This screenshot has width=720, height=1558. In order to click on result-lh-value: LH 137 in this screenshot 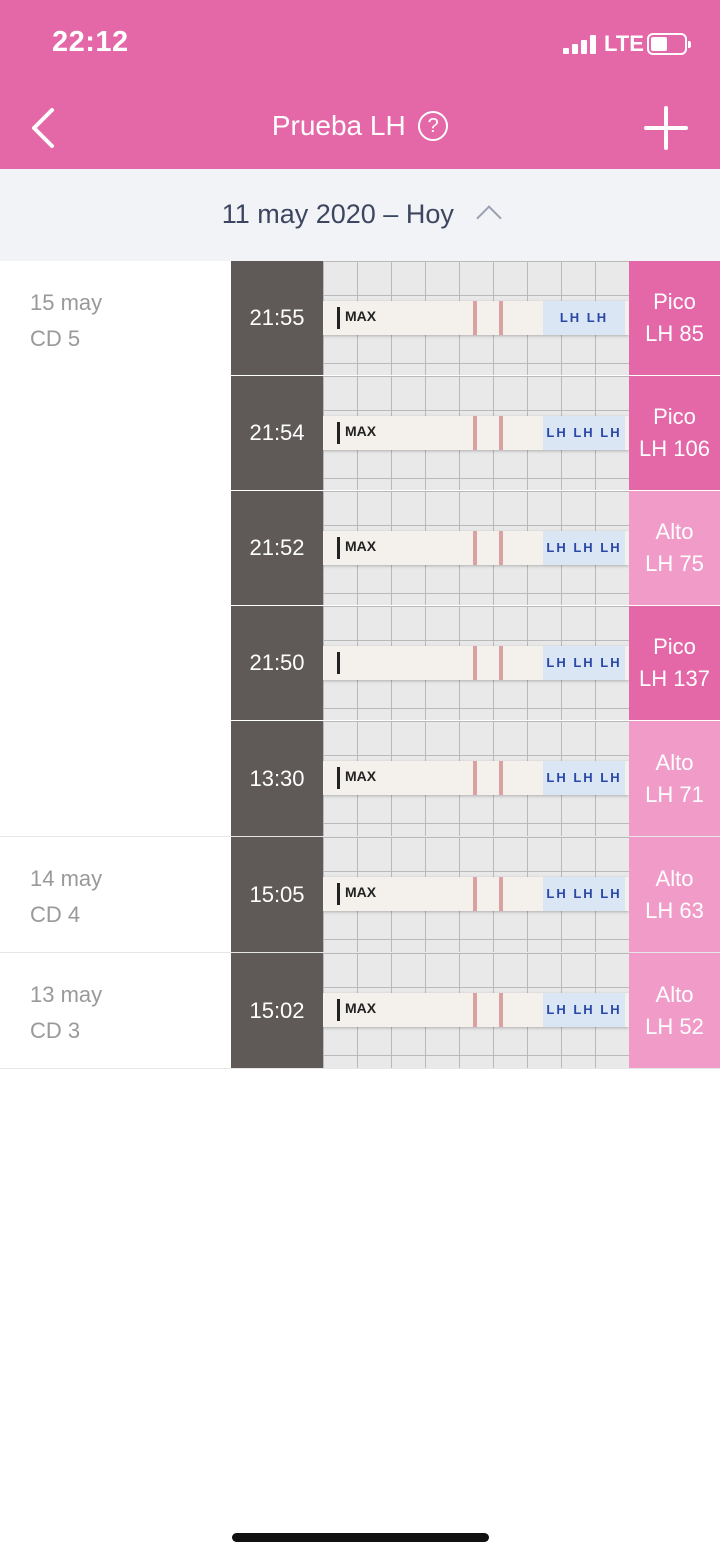, I will do `click(674, 678)`.